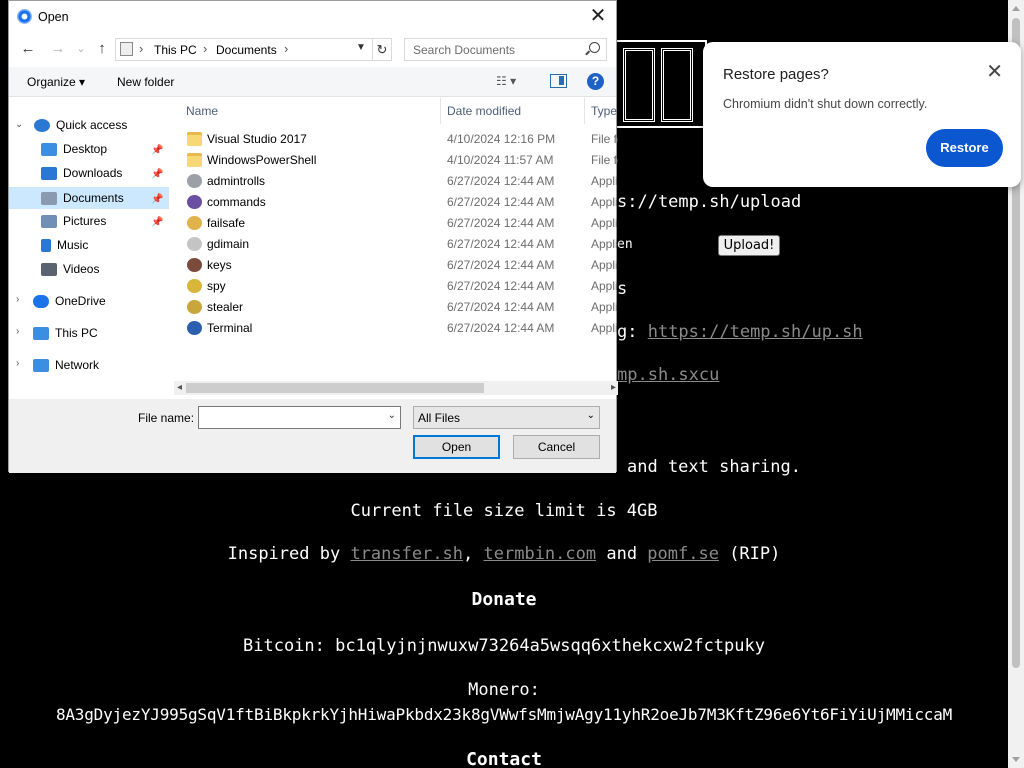 This screenshot has width=1024, height=768. Describe the element at coordinates (464, 50) in the screenshot. I see `search-placeholder: Search Documents` at that location.